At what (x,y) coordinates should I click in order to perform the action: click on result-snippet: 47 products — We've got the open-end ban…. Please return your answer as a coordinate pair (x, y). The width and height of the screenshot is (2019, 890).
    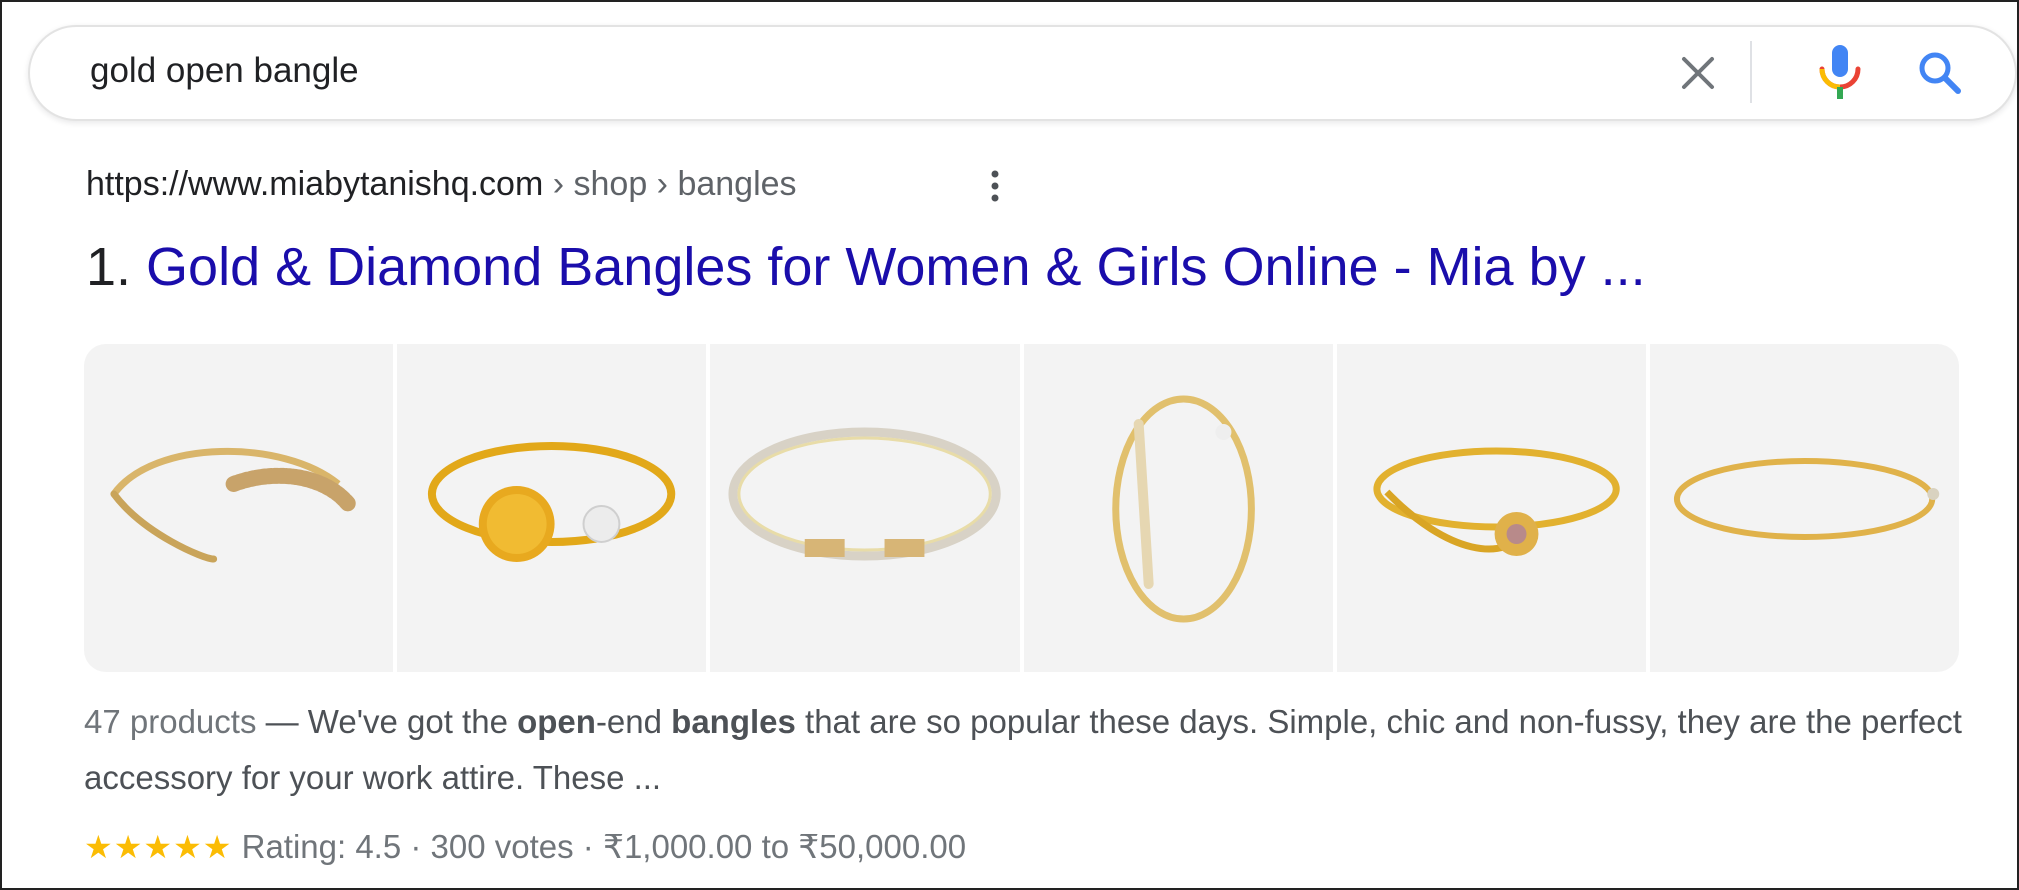
    Looking at the image, I should click on (1024, 750).